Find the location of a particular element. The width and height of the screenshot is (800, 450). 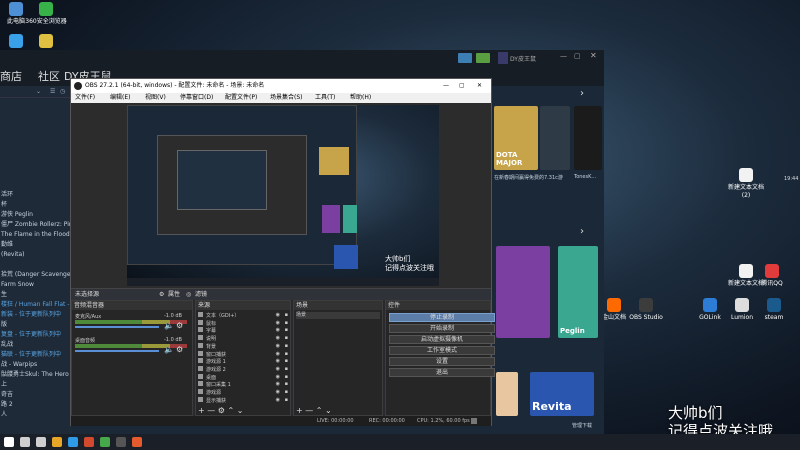

obs-minimize-icon: — is located at coordinates (446, 86).